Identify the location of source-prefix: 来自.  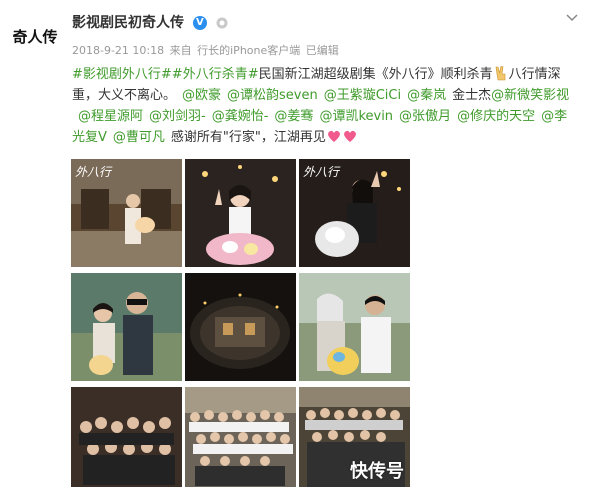
(180, 50).